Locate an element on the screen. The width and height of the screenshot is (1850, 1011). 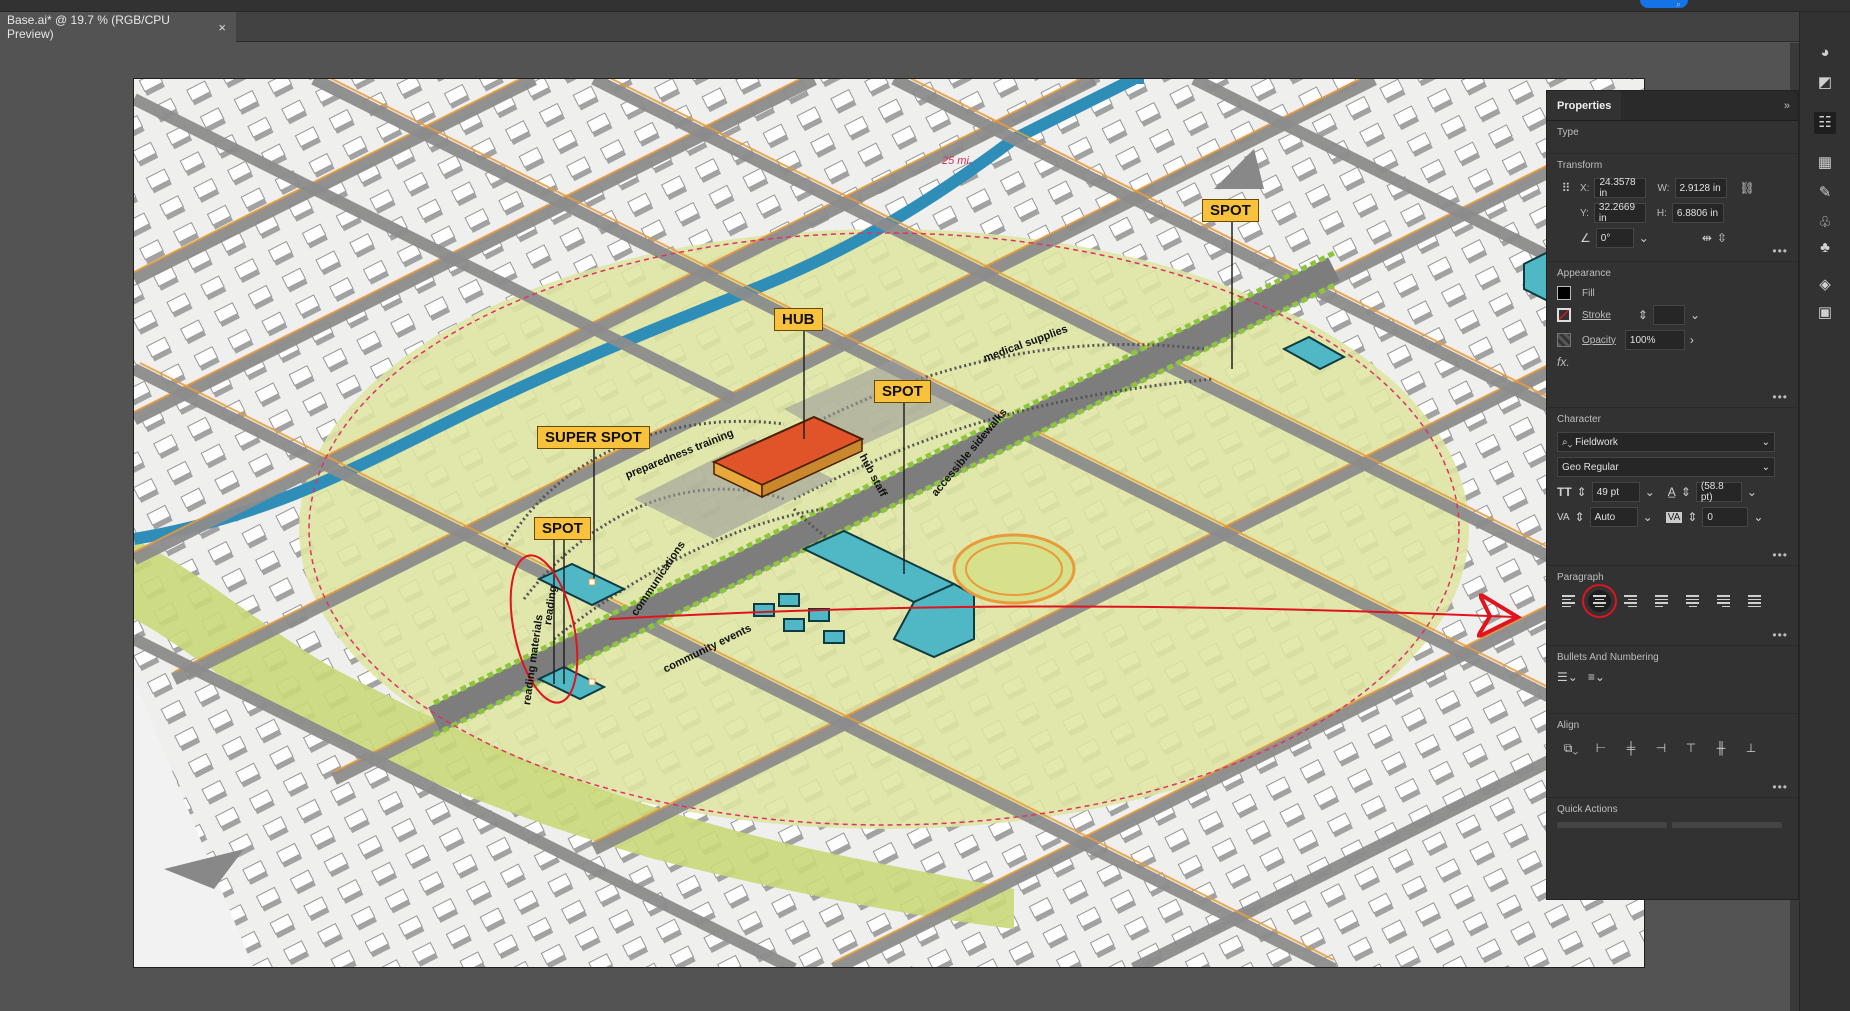
artboards-icon: ▣ is located at coordinates (1825, 313).